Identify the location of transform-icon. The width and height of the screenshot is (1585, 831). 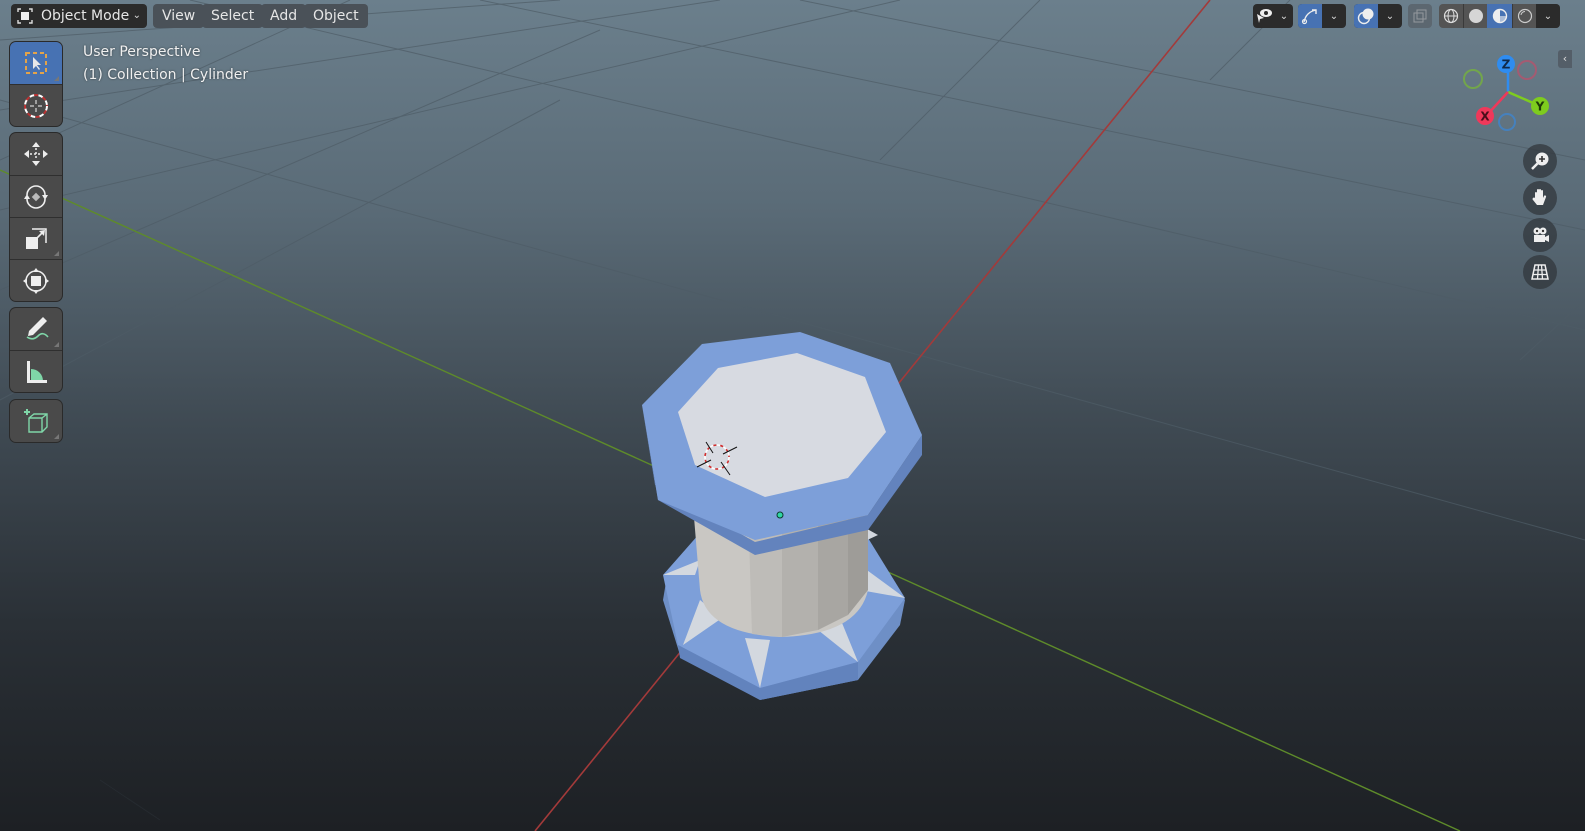
(36, 280).